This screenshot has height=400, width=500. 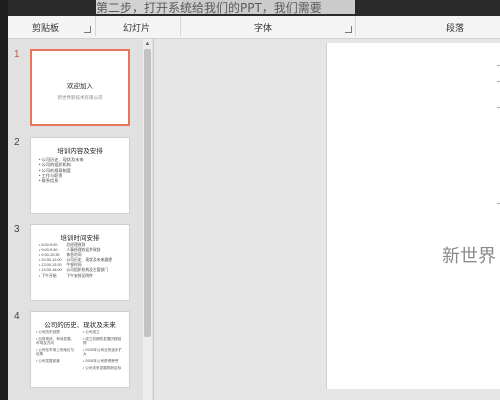 I want to click on list-item: 目前现状、有待发展、市场及方向, so click(x=56, y=341).